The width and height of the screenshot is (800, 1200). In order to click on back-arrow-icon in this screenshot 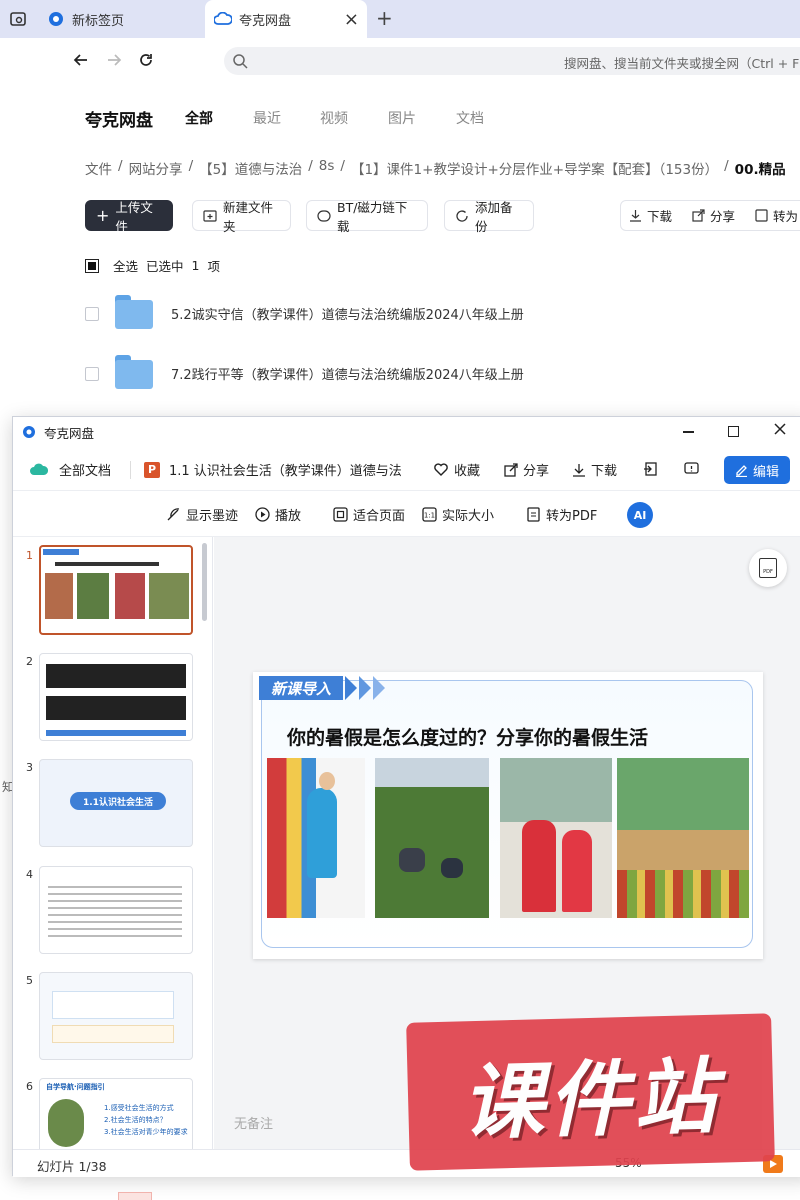, I will do `click(81, 60)`.